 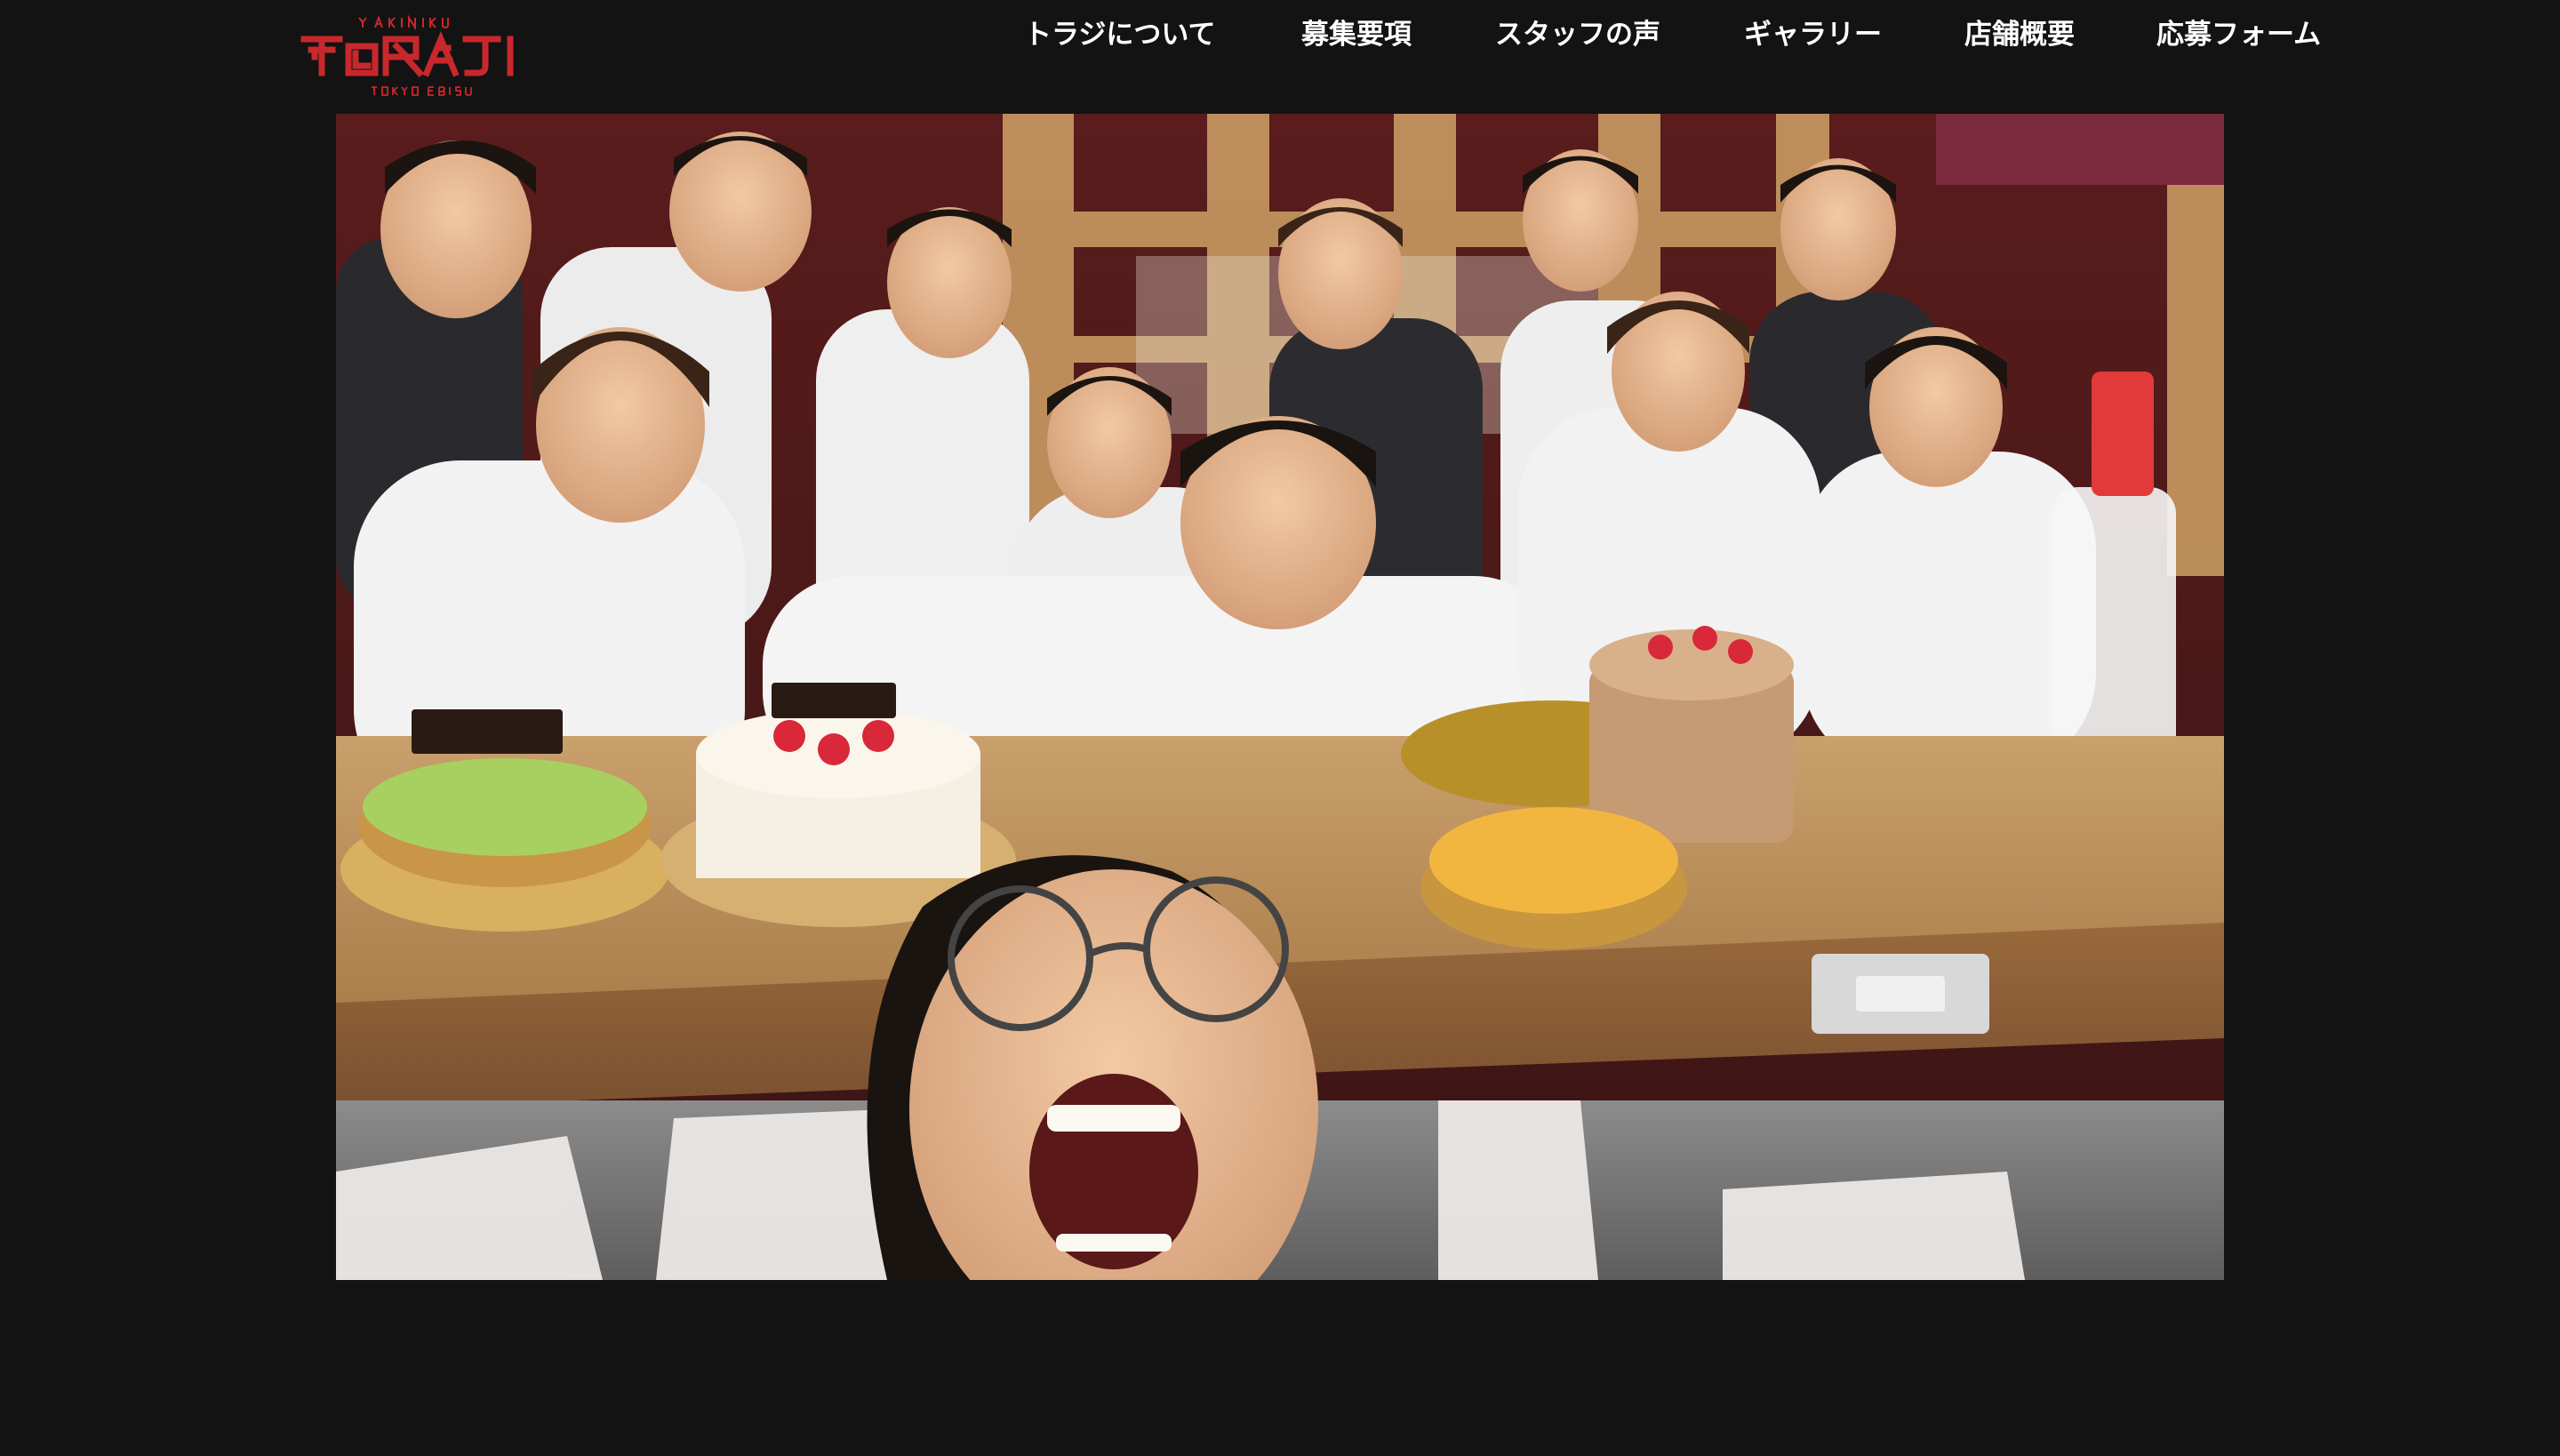 What do you see at coordinates (403, 22) in the screenshot?
I see `logo-top-lettering` at bounding box center [403, 22].